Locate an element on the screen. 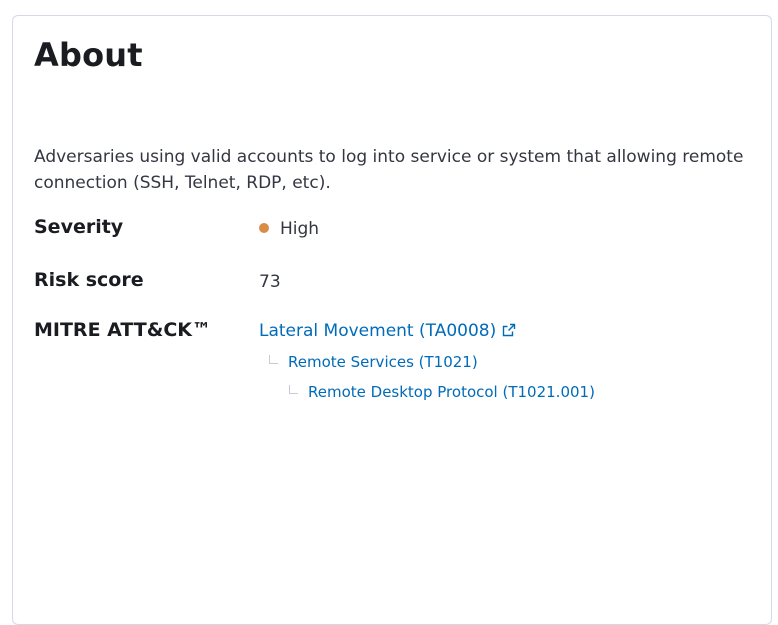 The height and width of the screenshot is (625, 778). severity-value: High is located at coordinates (289, 229).